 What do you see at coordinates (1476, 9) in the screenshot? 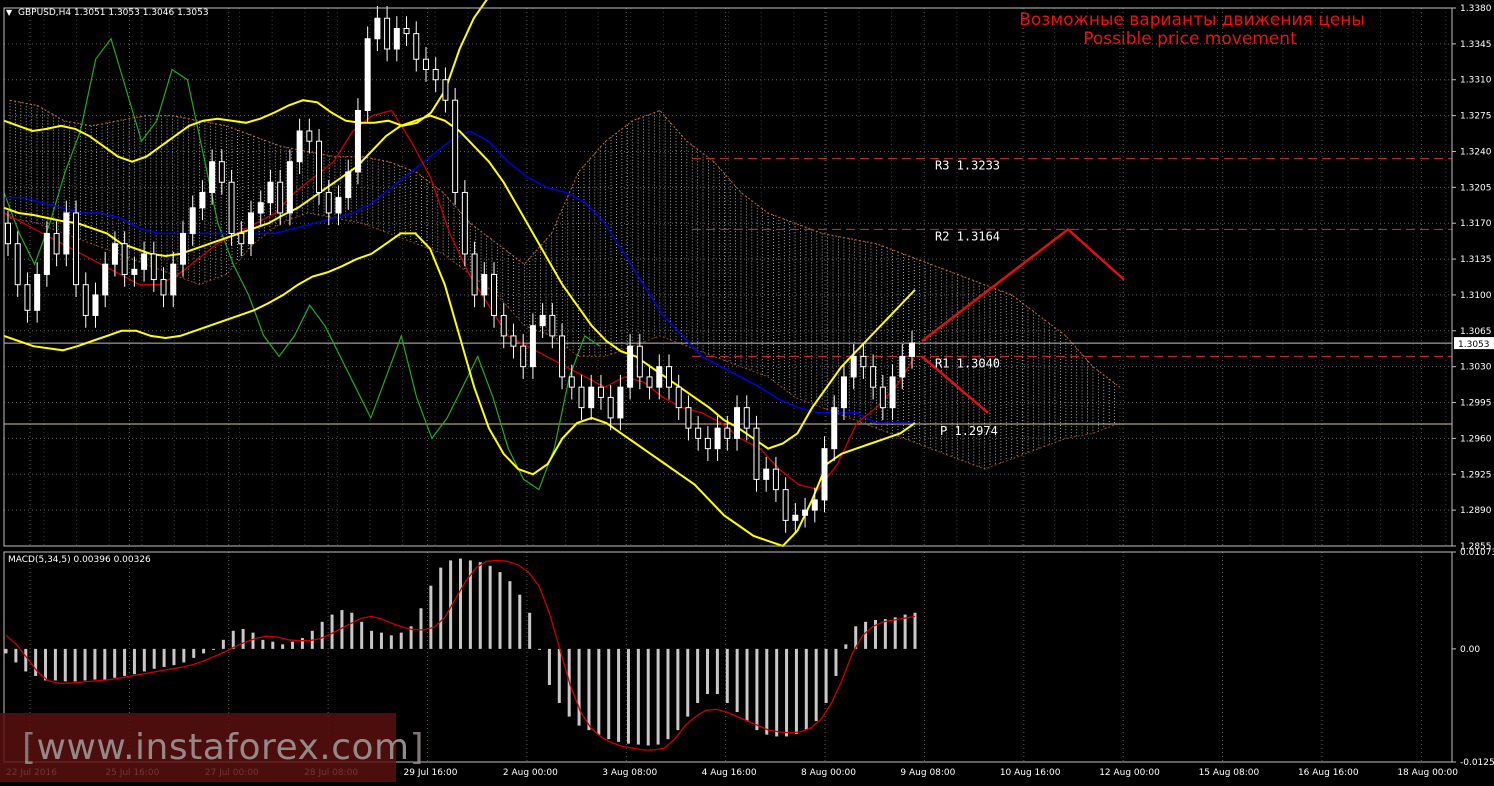
I see `y-tick-label: 1.3380` at bounding box center [1476, 9].